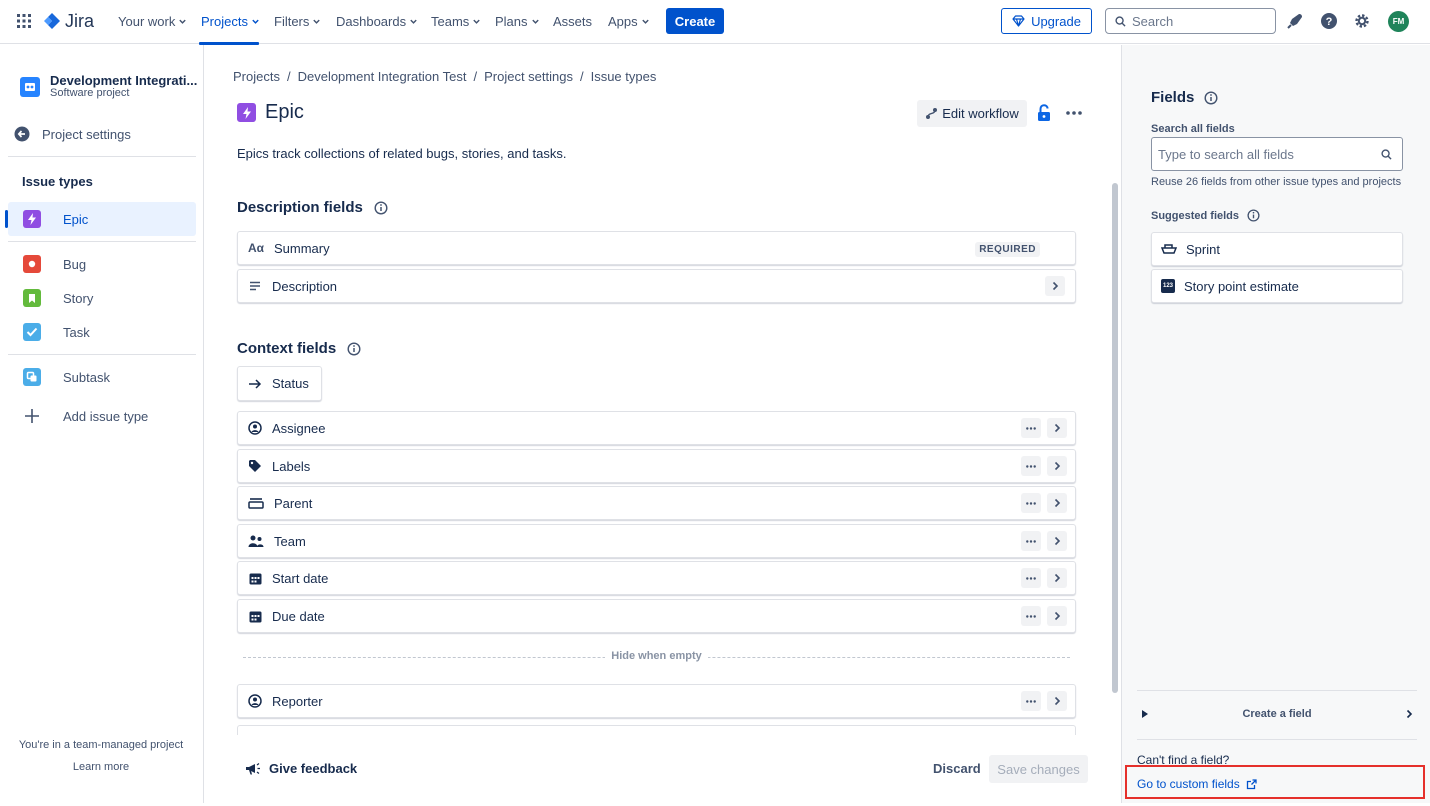  I want to click on caret-right-icon, so click(1145, 714).